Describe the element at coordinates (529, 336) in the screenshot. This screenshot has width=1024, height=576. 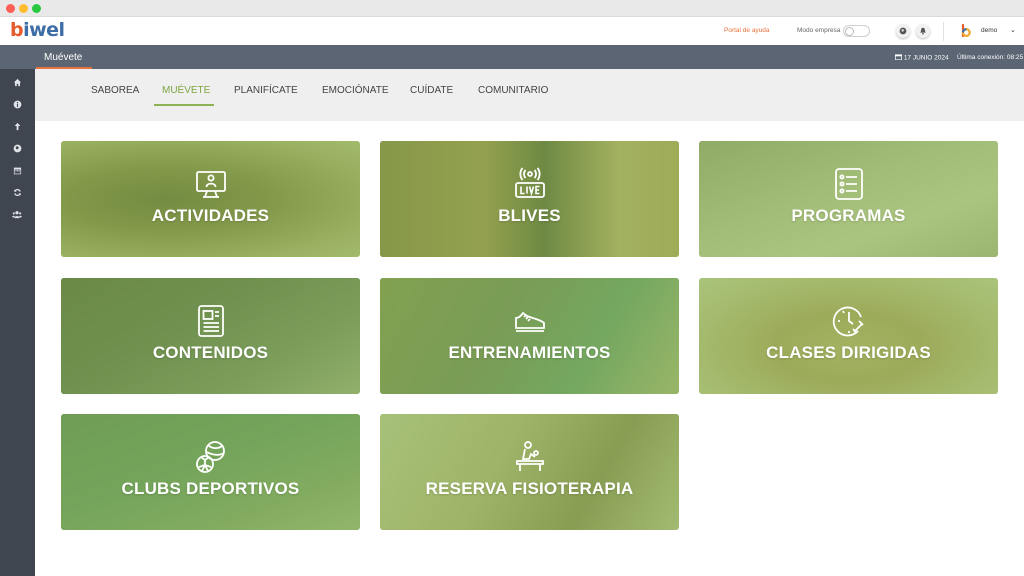
I see `tile-entrenamientos: ENTRENAMIENTOS` at that location.